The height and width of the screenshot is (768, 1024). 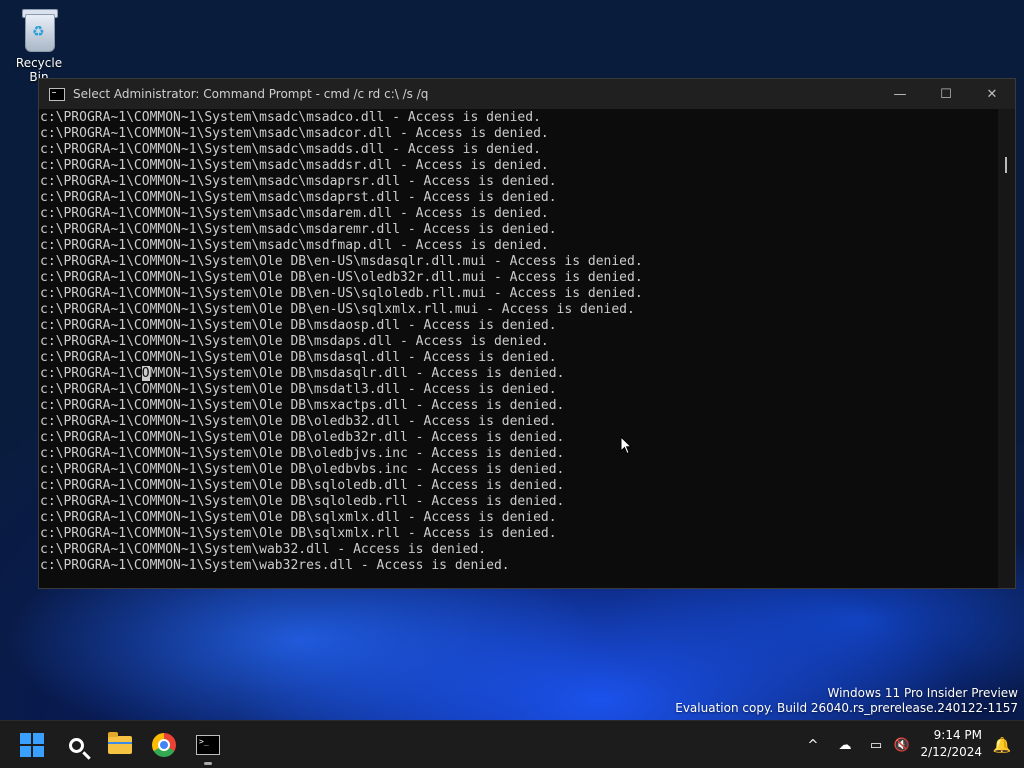 I want to click on volume-muted-icon: 🔇, so click(x=902, y=745).